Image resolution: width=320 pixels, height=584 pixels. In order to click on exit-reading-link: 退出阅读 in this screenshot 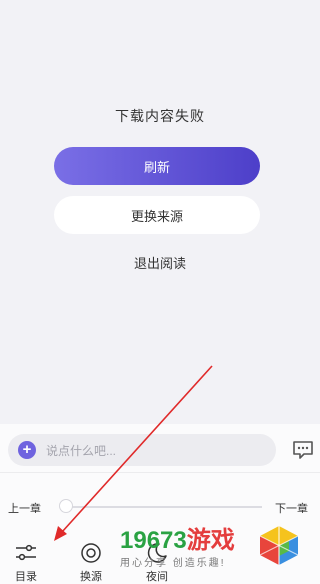, I will do `click(160, 262)`.